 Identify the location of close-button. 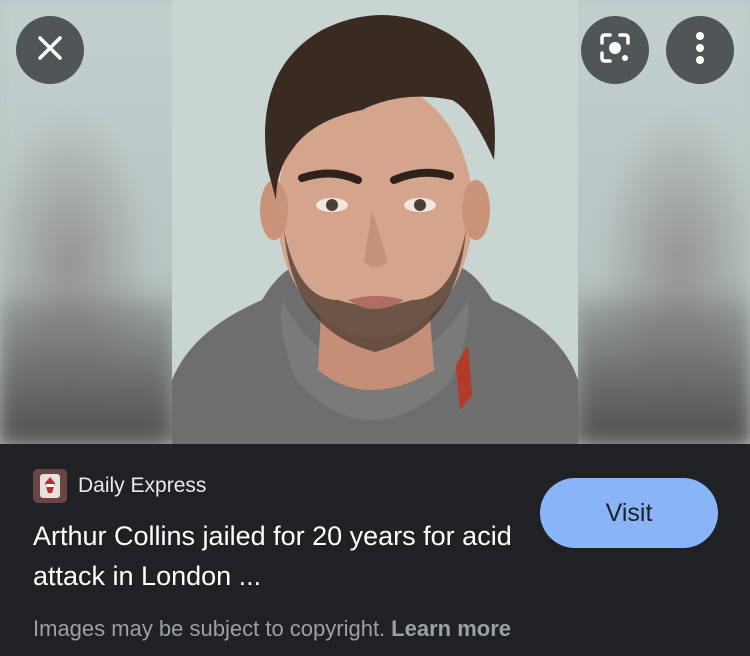
(50, 50).